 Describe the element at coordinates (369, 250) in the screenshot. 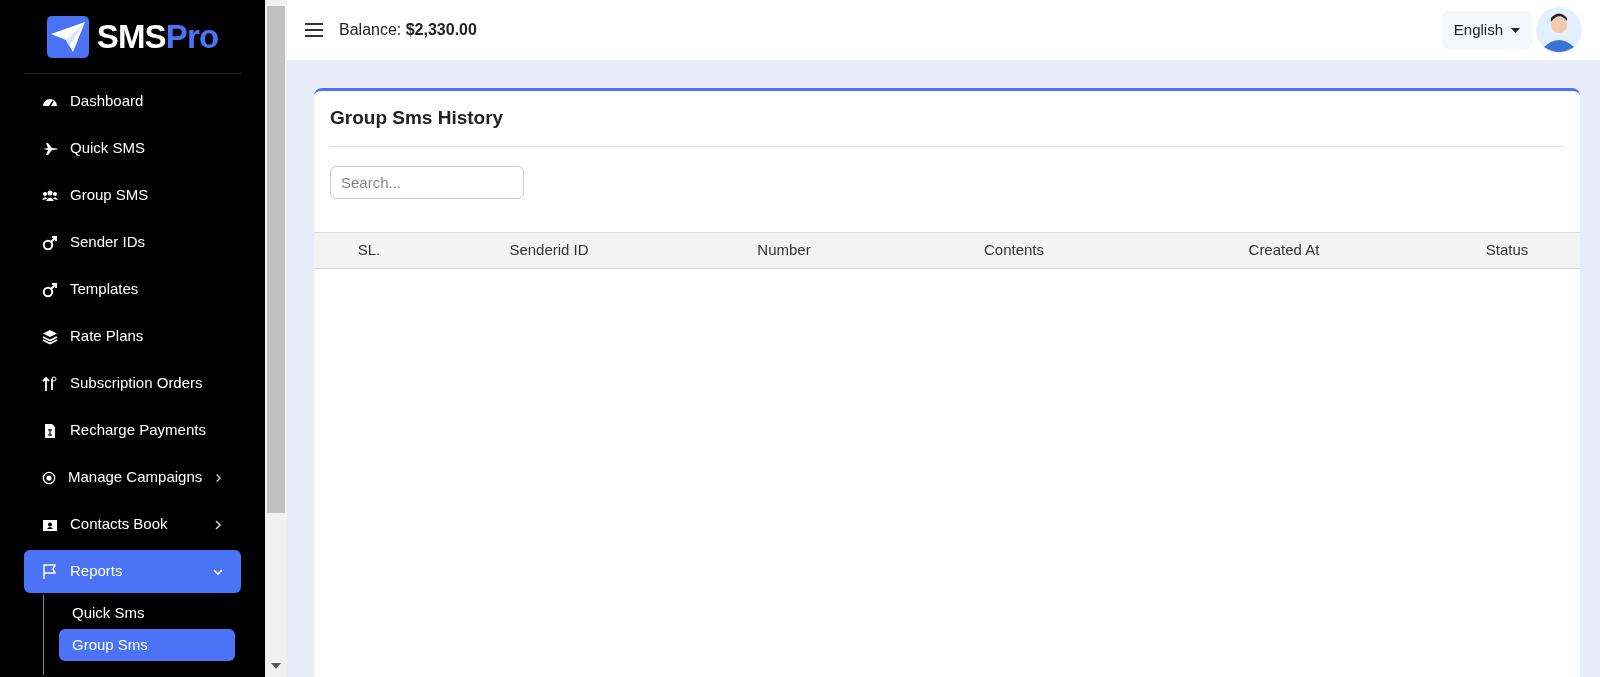

I see `column-header: SL.` at that location.